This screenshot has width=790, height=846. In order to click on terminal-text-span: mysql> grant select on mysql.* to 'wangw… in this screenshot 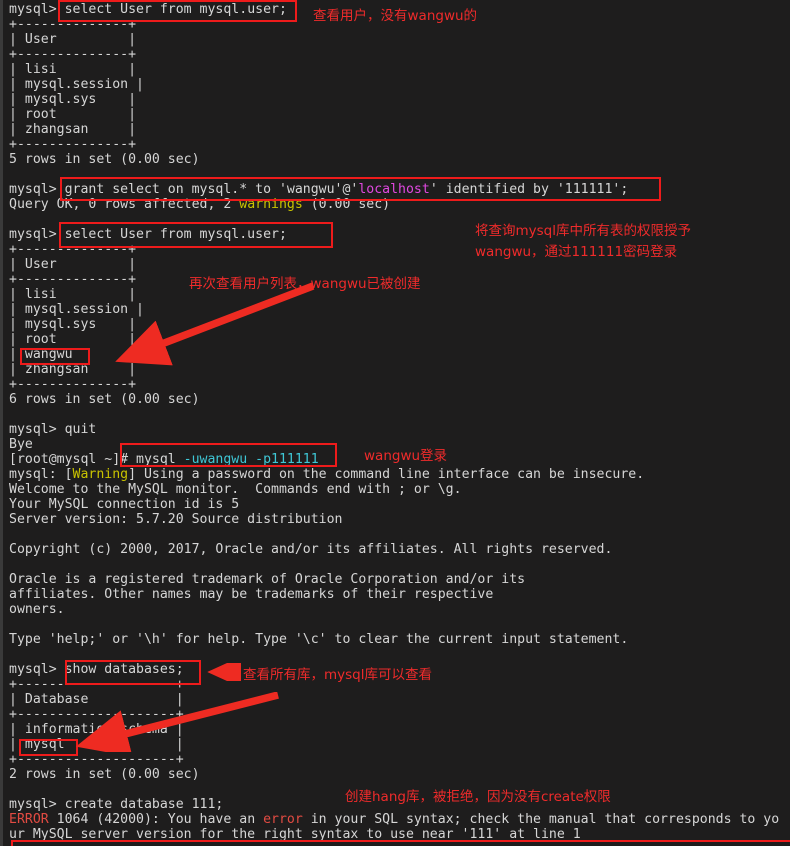, I will do `click(184, 189)`.